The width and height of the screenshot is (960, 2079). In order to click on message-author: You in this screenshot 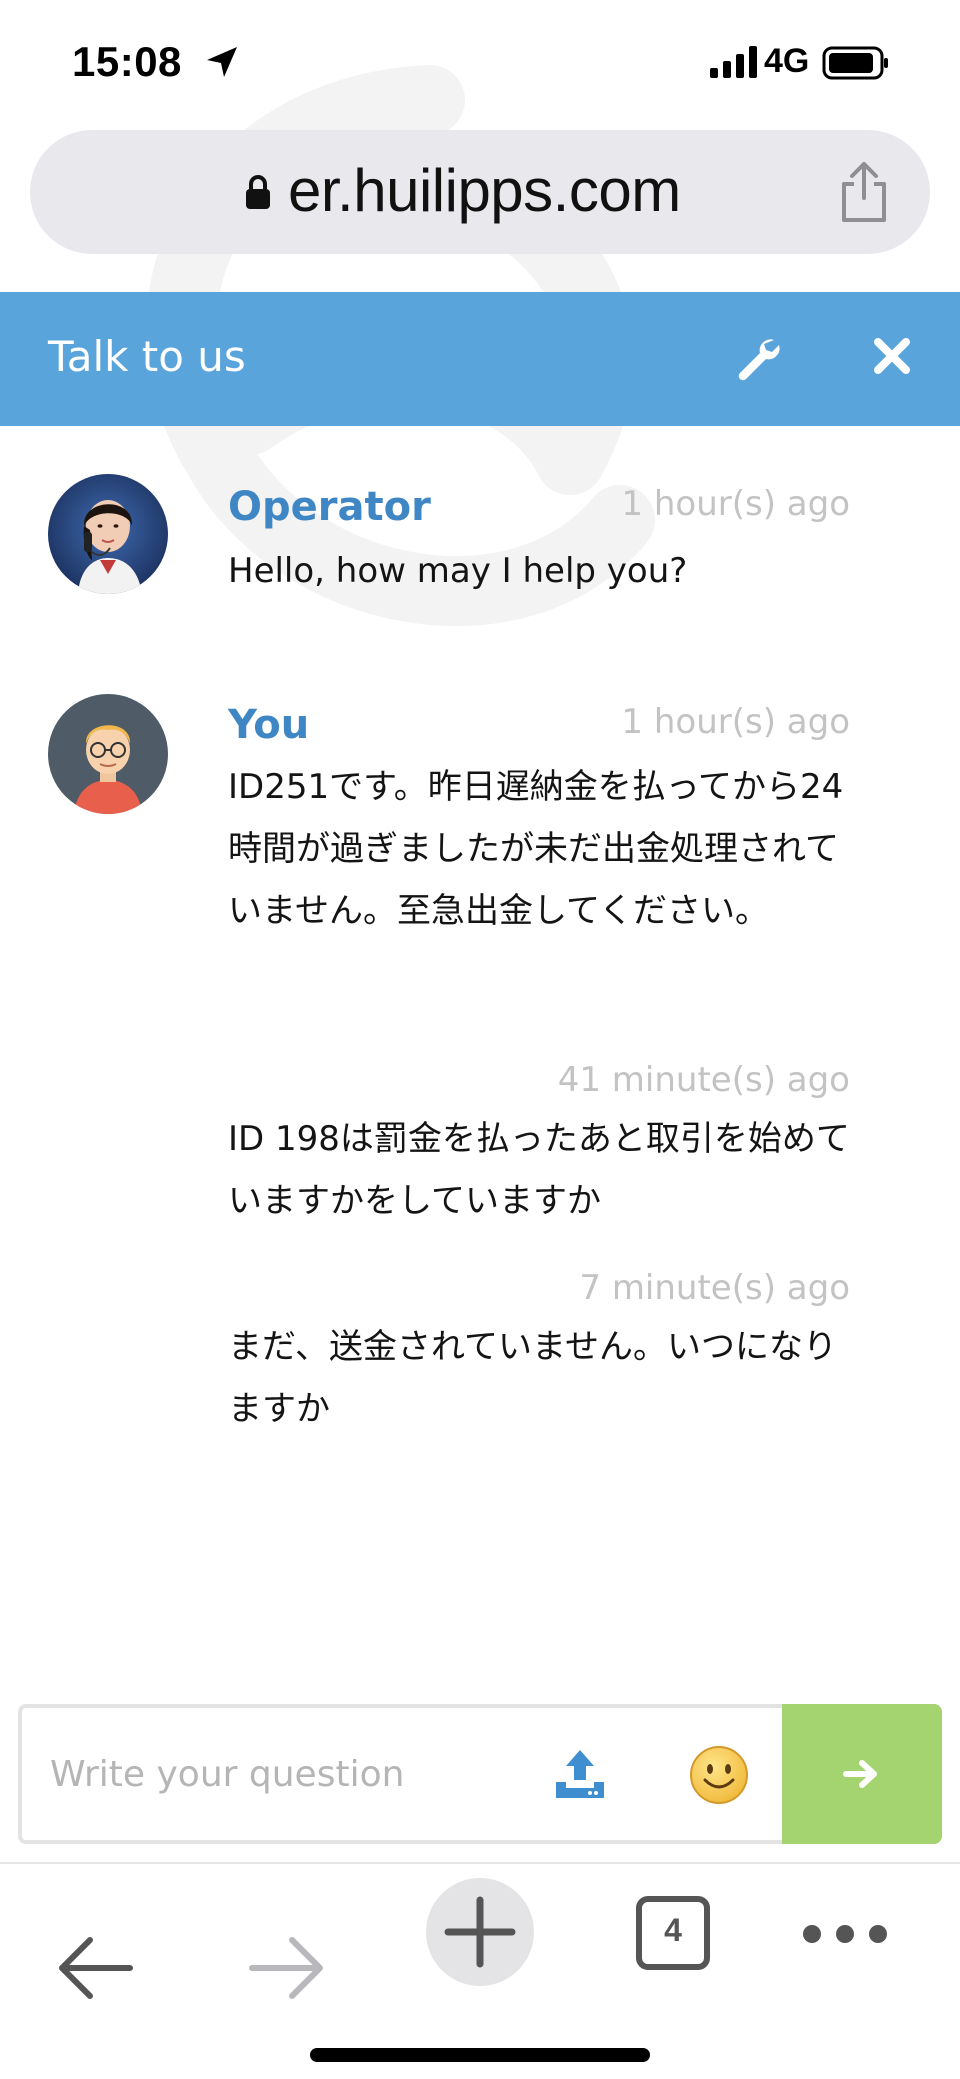, I will do `click(269, 725)`.